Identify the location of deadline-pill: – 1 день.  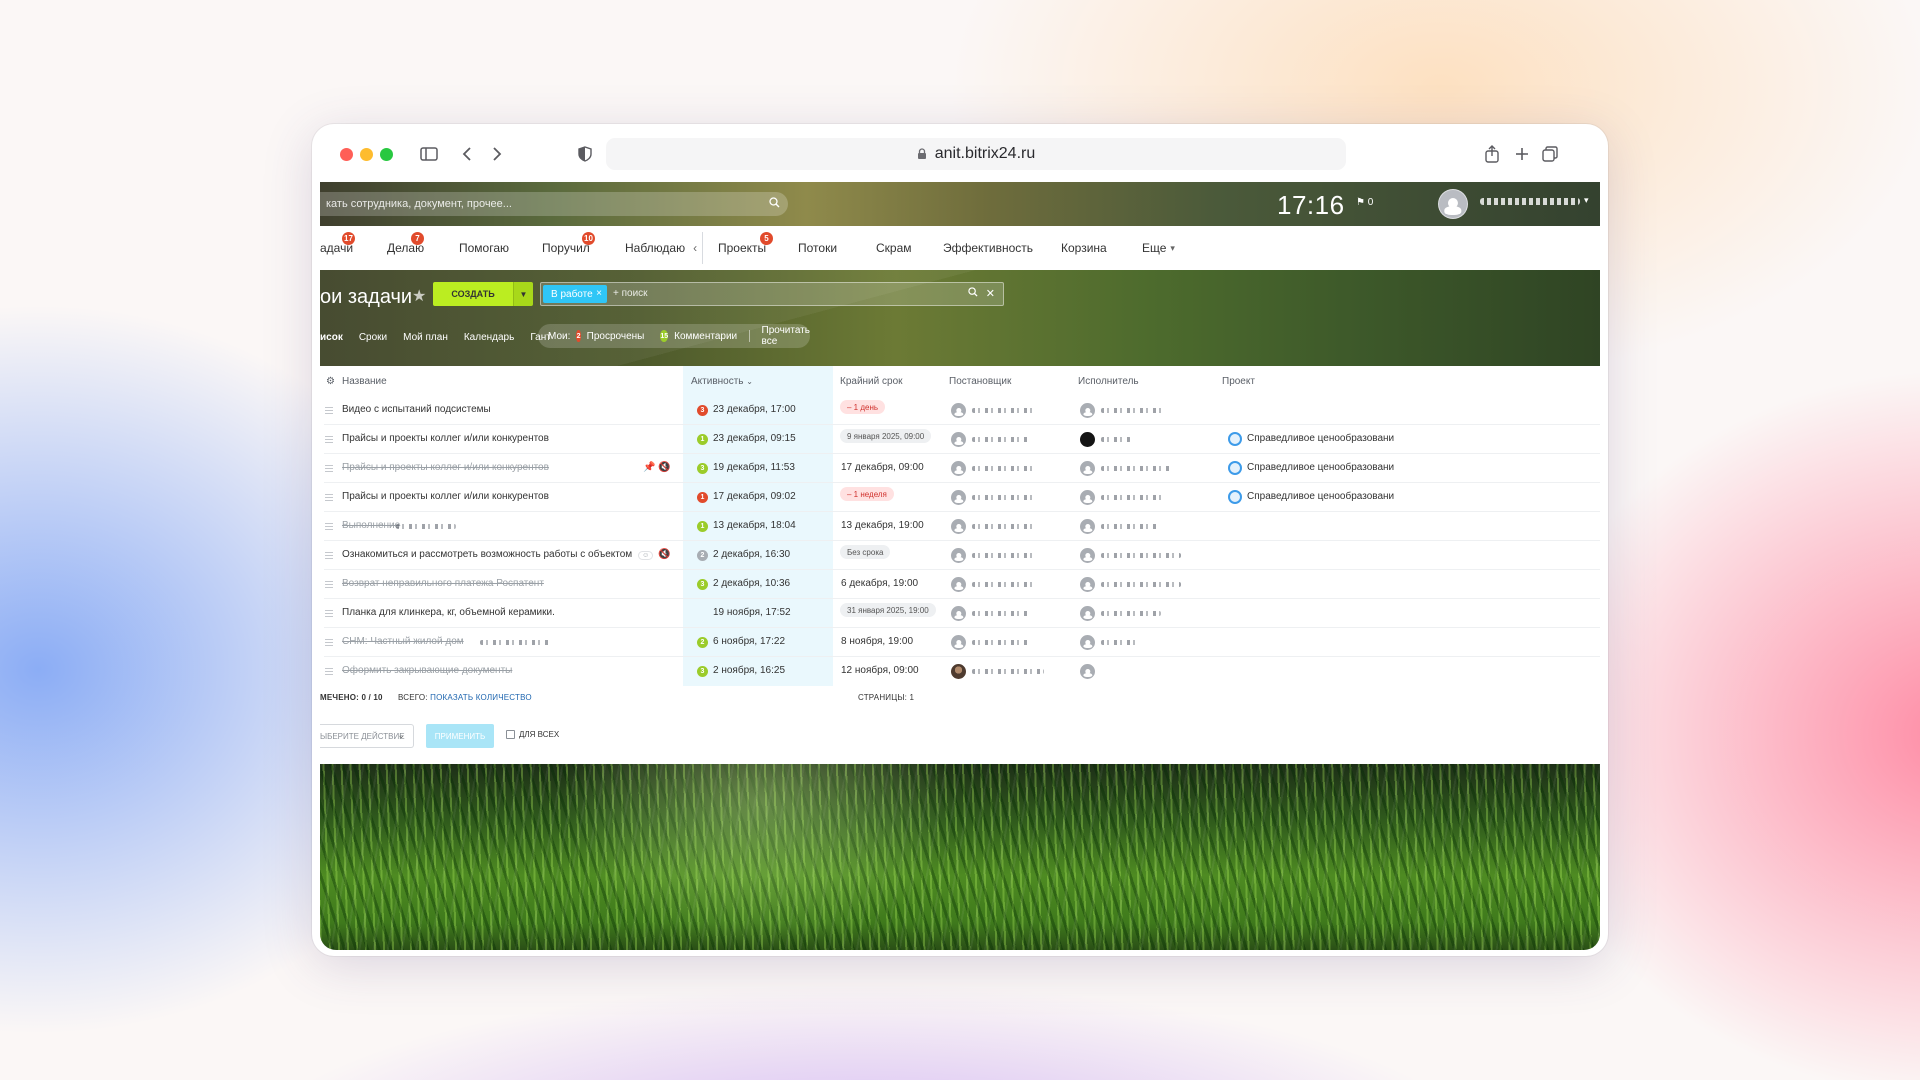
(863, 407).